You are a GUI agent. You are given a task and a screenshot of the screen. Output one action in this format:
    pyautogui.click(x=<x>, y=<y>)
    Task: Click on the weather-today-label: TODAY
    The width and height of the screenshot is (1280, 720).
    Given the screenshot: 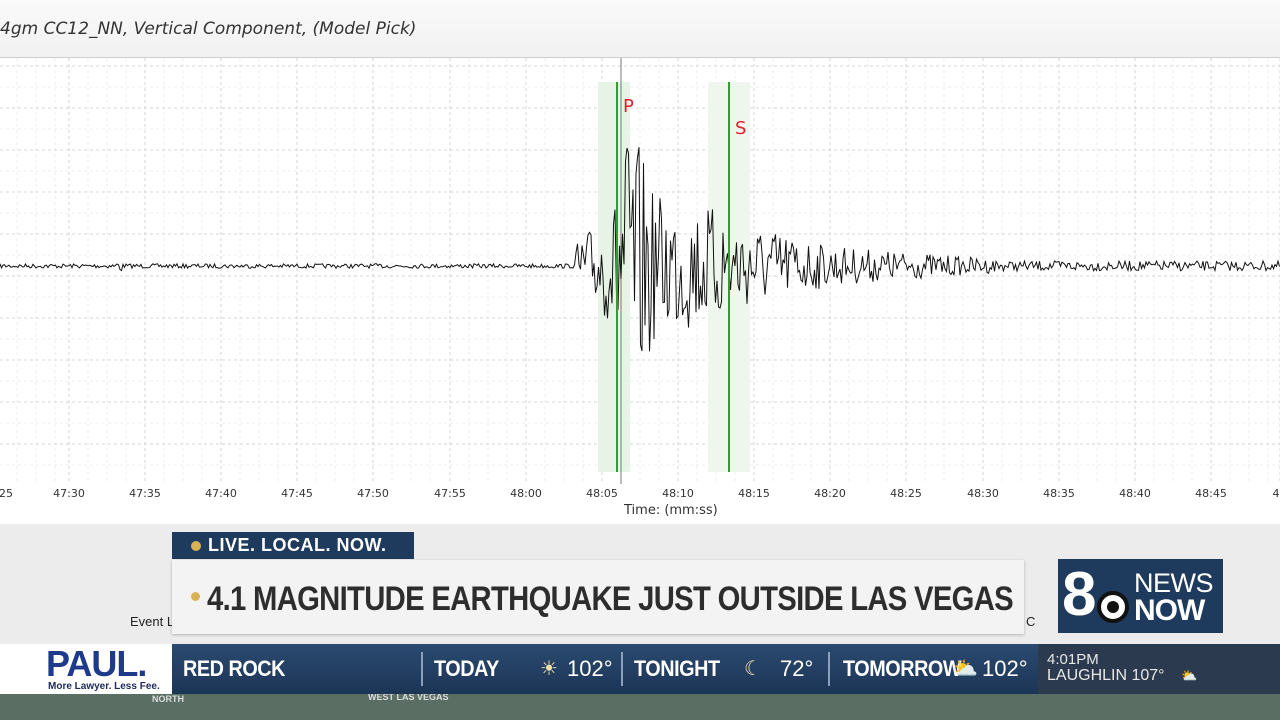 What is the action you would take?
    pyautogui.click(x=466, y=668)
    